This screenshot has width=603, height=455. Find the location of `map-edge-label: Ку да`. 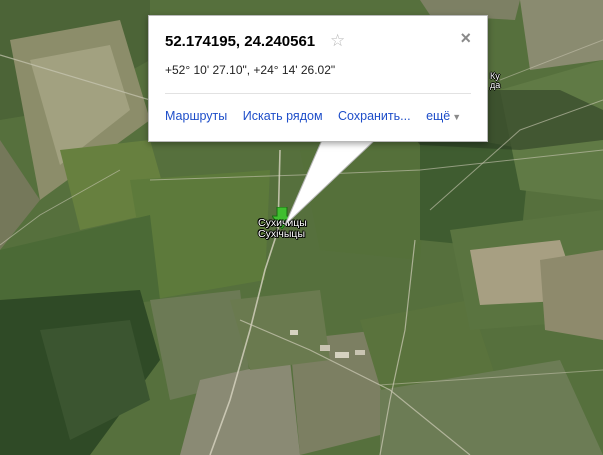

map-edge-label: Ку да is located at coordinates (495, 80).